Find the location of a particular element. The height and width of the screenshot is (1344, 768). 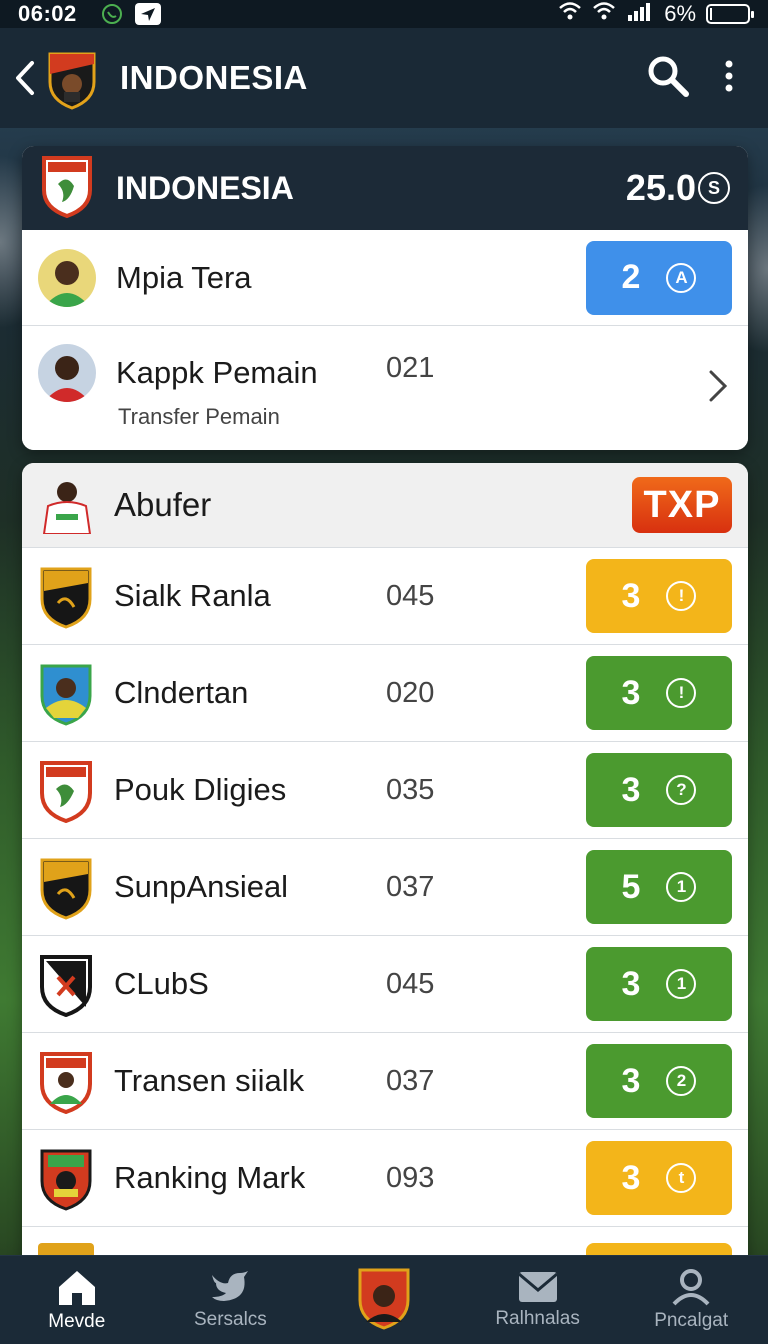

nav-profile: Pncalgat is located at coordinates (691, 1300).